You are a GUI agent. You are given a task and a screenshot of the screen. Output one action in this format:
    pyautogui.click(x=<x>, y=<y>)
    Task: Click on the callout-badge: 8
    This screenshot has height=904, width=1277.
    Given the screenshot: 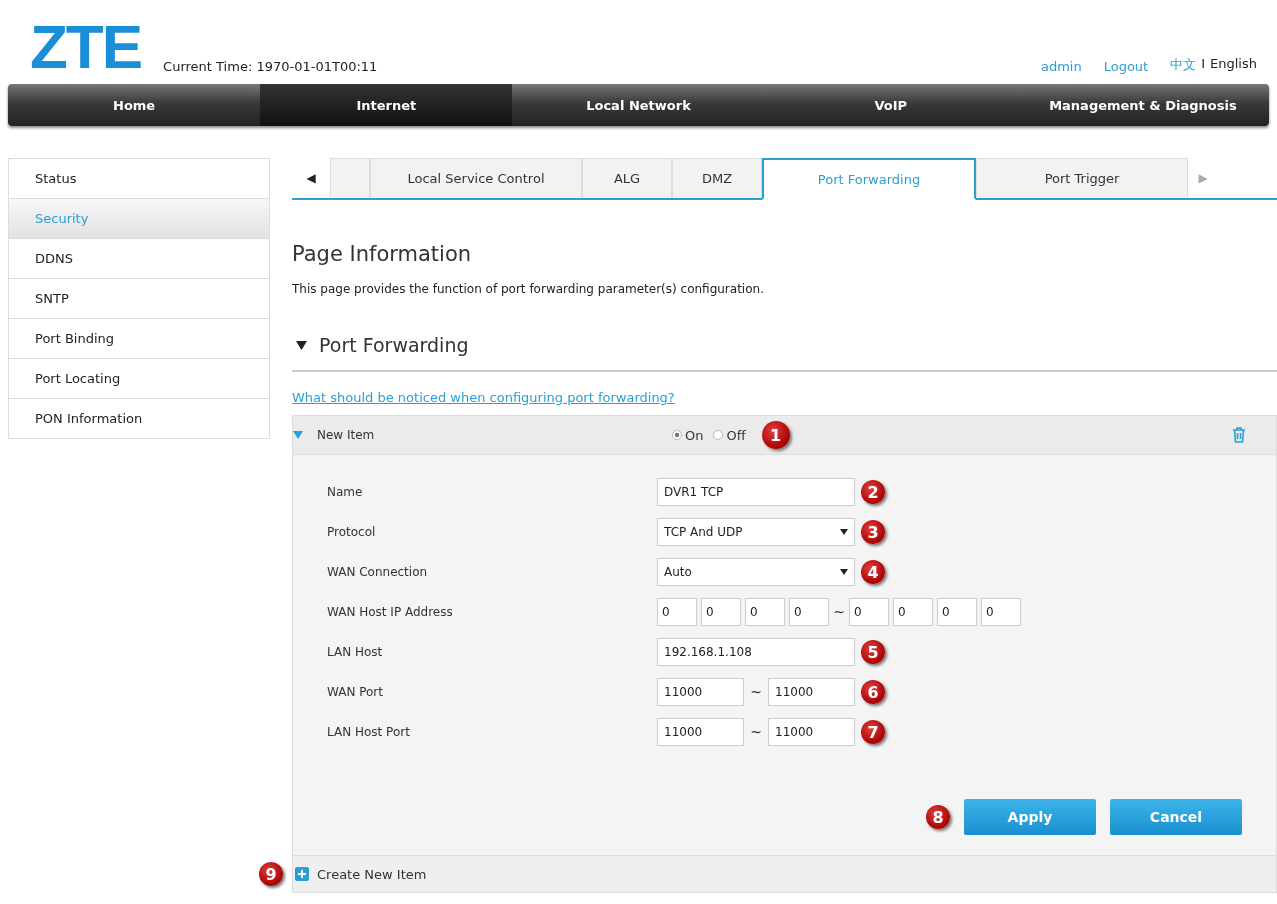 What is the action you would take?
    pyautogui.click(x=938, y=817)
    